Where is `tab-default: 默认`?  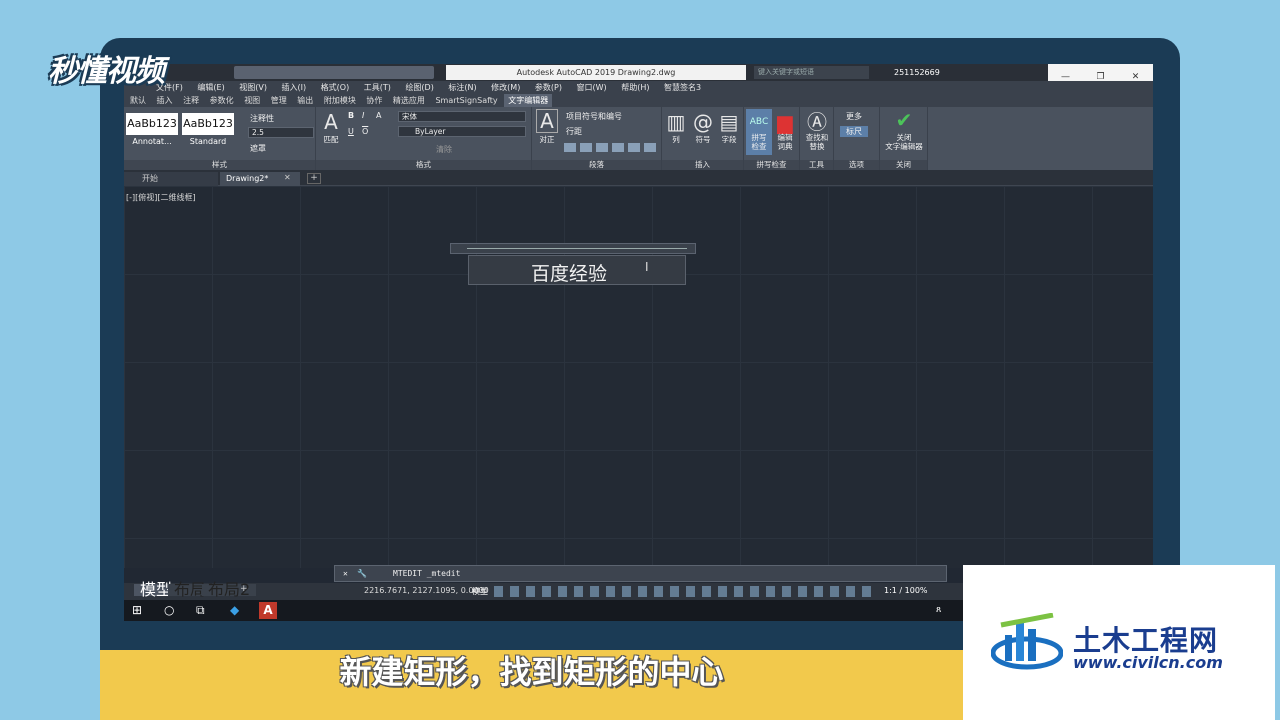 tab-default: 默认 is located at coordinates (138, 100).